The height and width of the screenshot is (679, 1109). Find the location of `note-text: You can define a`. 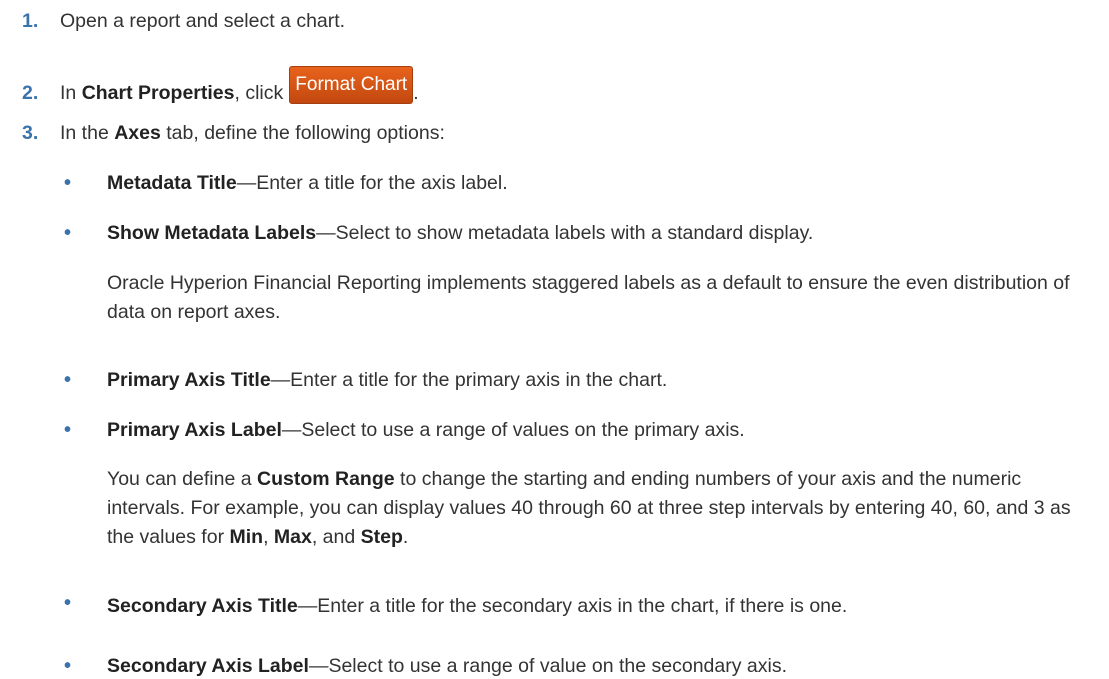

note-text: You can define a is located at coordinates (182, 479).